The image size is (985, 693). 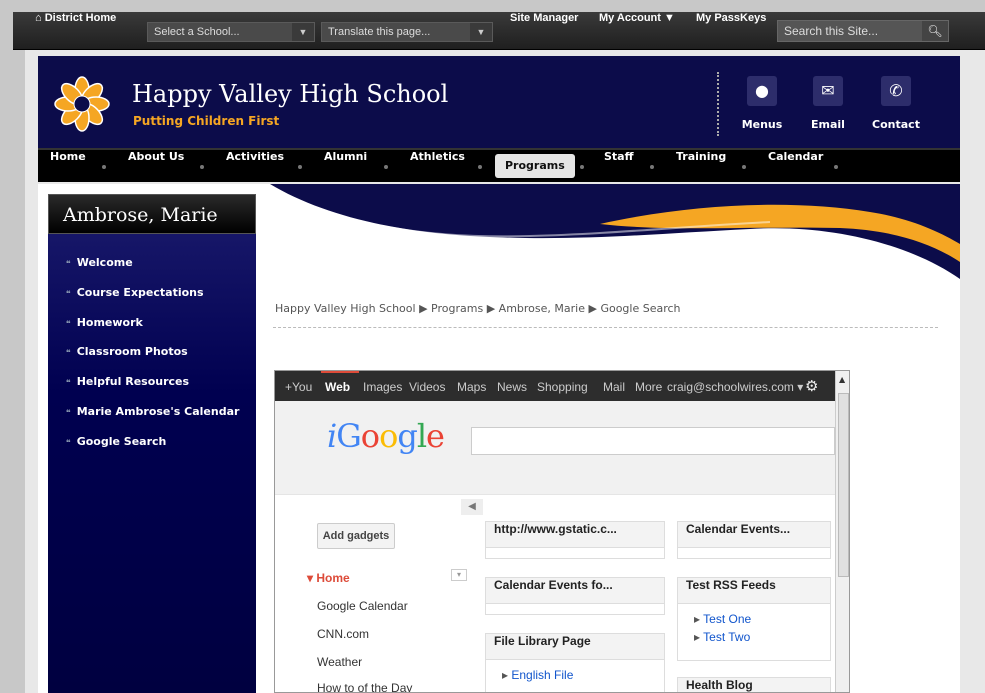 What do you see at coordinates (795, 166) in the screenshot?
I see `nav-calendar: Calendar` at bounding box center [795, 166].